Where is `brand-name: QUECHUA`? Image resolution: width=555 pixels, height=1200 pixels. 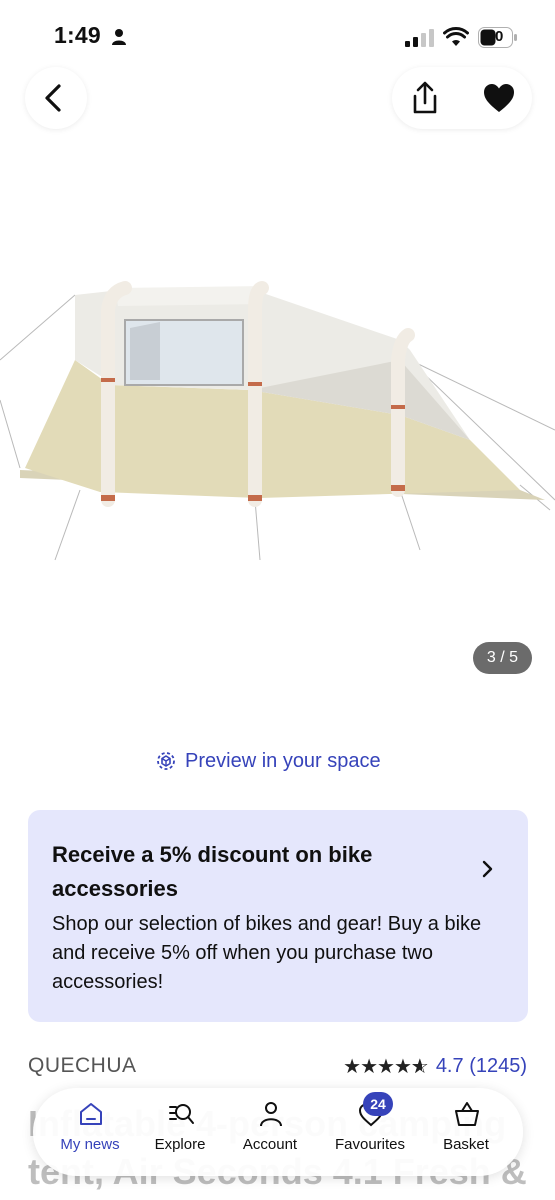
brand-name: QUECHUA is located at coordinates (82, 1065).